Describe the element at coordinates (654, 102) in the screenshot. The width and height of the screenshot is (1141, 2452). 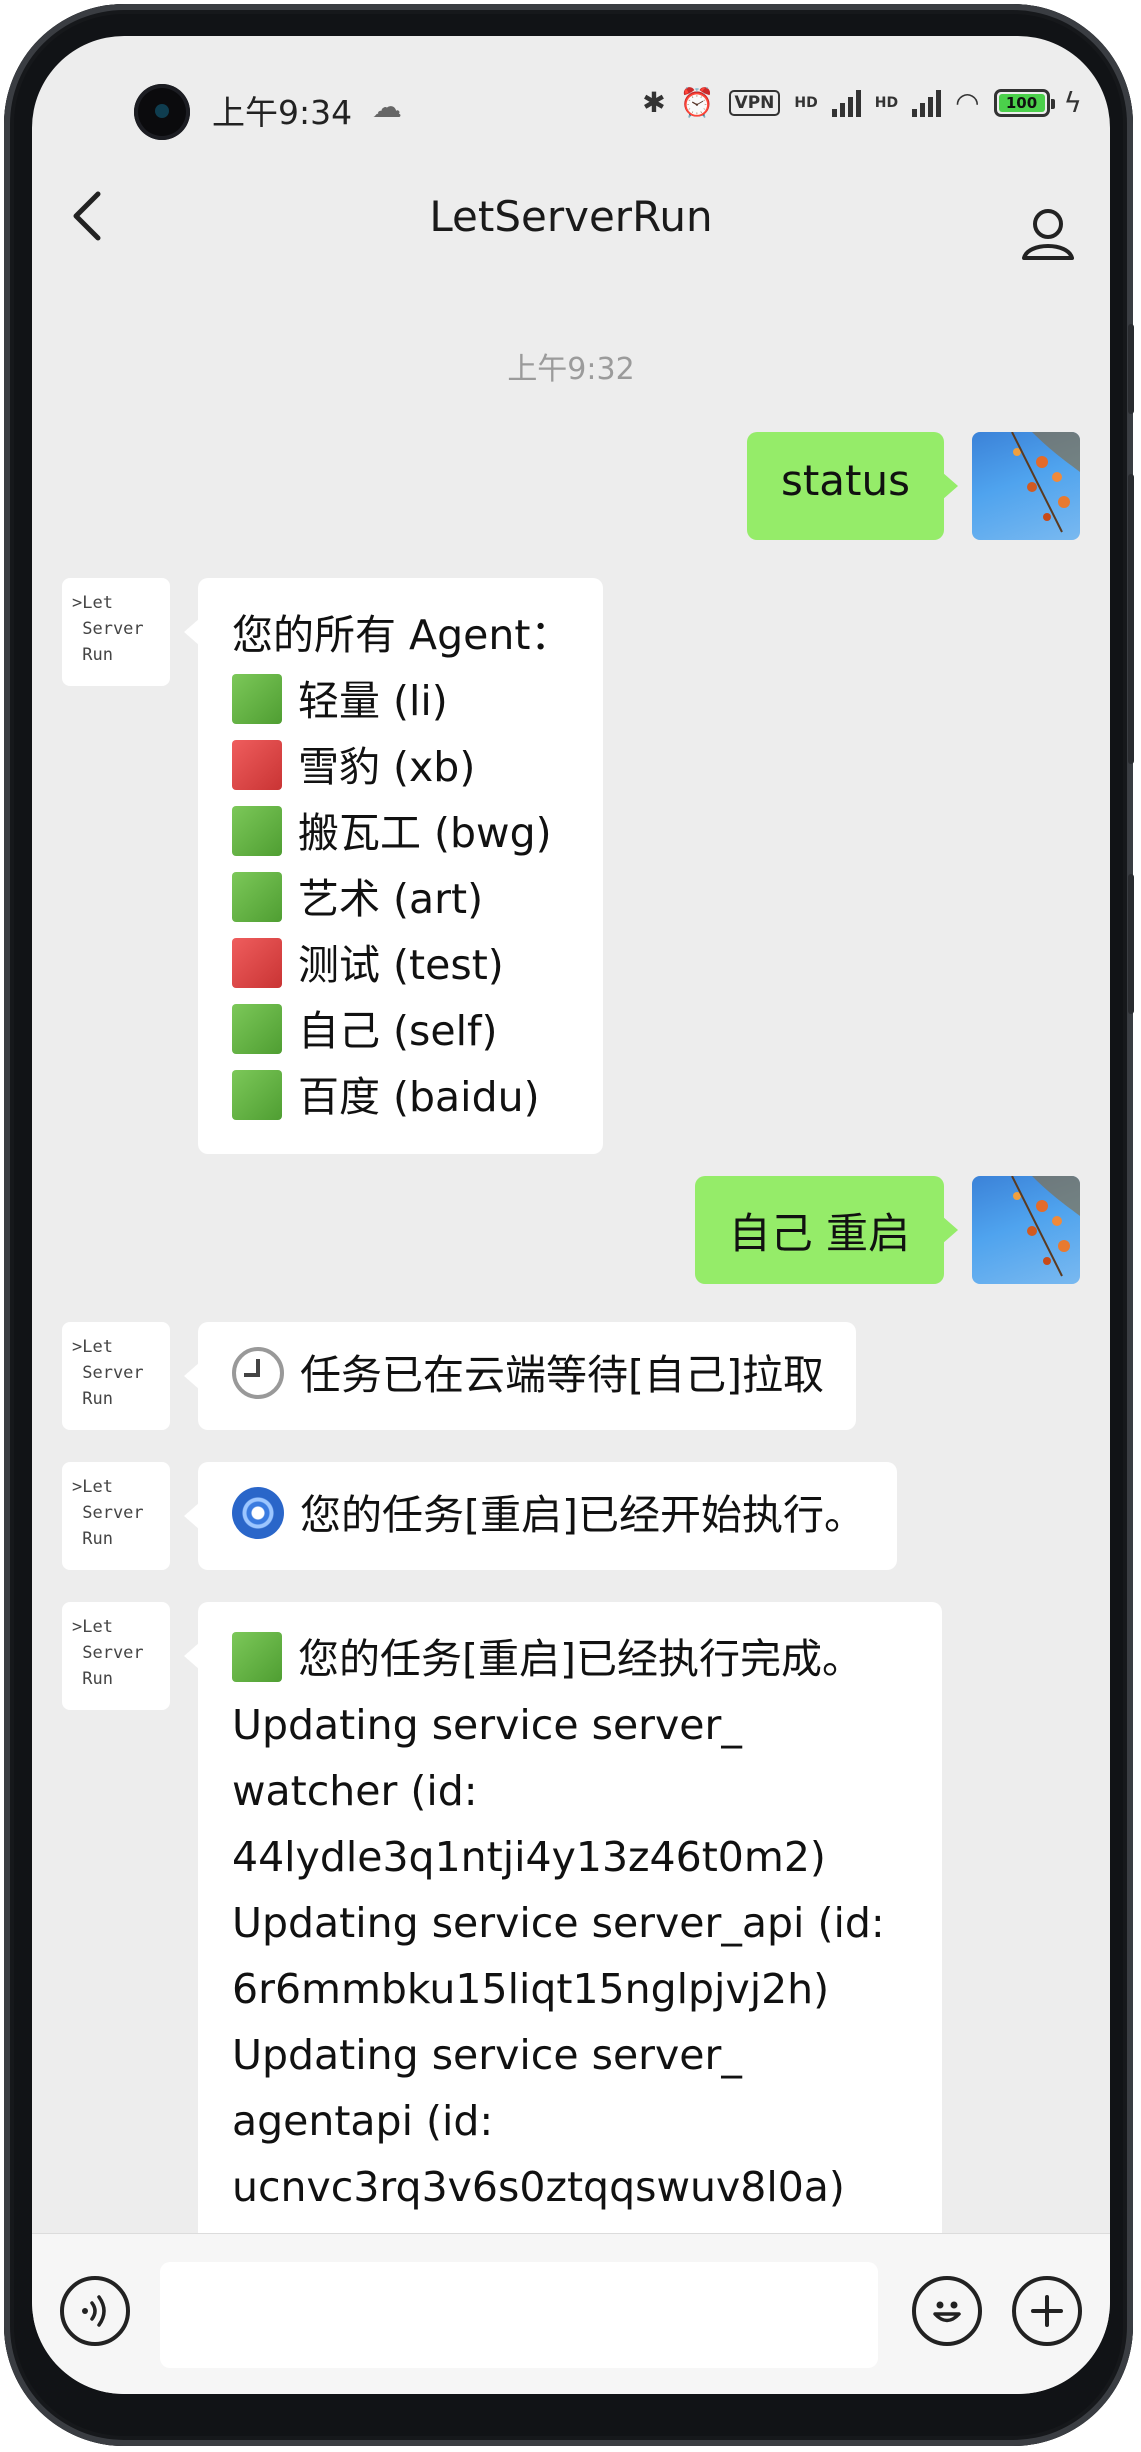
I see `bluetooth-icon: ✱` at that location.